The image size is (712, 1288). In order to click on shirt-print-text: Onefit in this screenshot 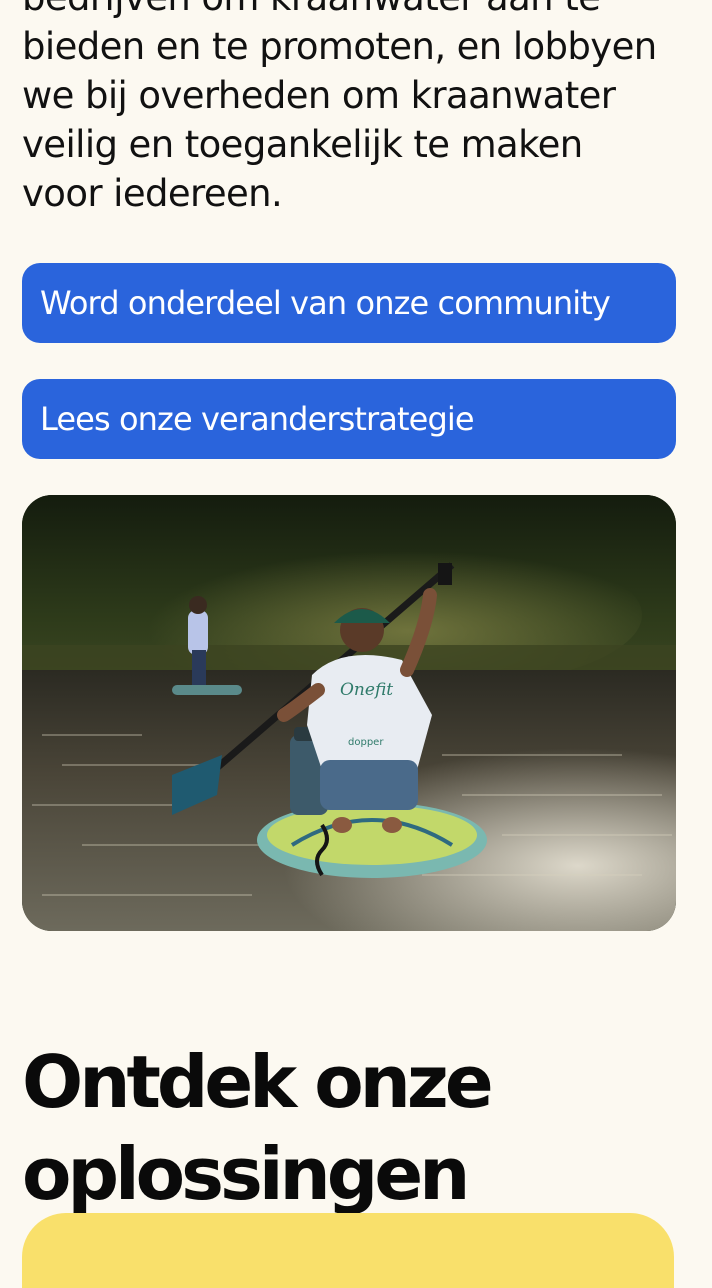, I will do `click(366, 690)`.